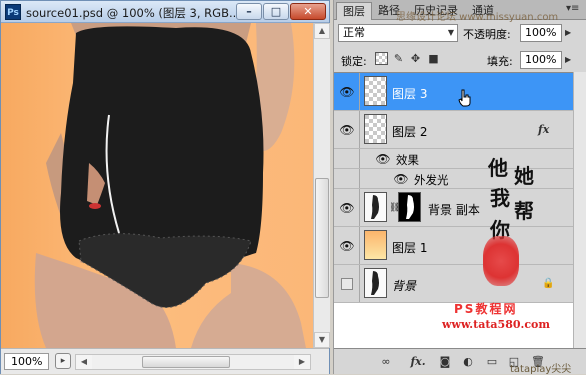 Image resolution: width=586 pixels, height=375 pixels. I want to click on lock-position-move-icon: ✥, so click(415, 58).